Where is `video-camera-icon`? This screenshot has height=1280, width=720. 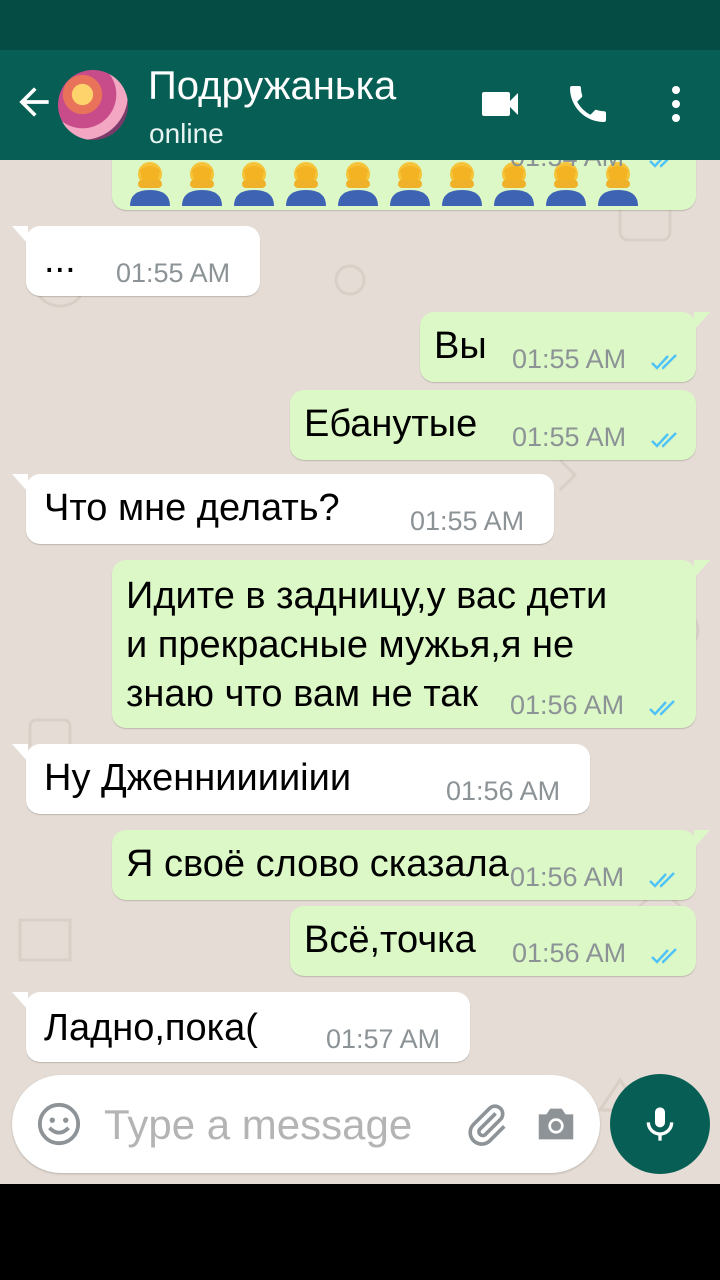
video-camera-icon is located at coordinates (500, 104).